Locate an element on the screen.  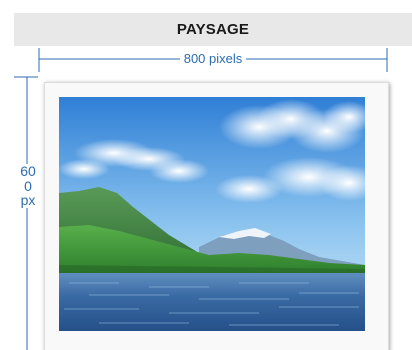
height-dimension: 600 px is located at coordinates (27, 213).